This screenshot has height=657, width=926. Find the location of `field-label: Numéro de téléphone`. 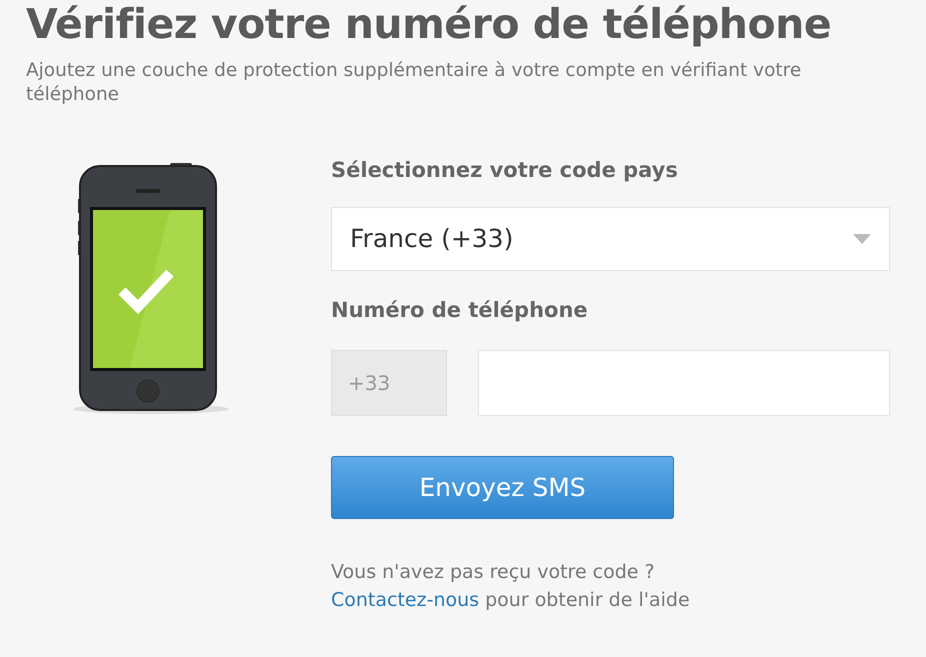

field-label: Numéro de téléphone is located at coordinates (460, 310).